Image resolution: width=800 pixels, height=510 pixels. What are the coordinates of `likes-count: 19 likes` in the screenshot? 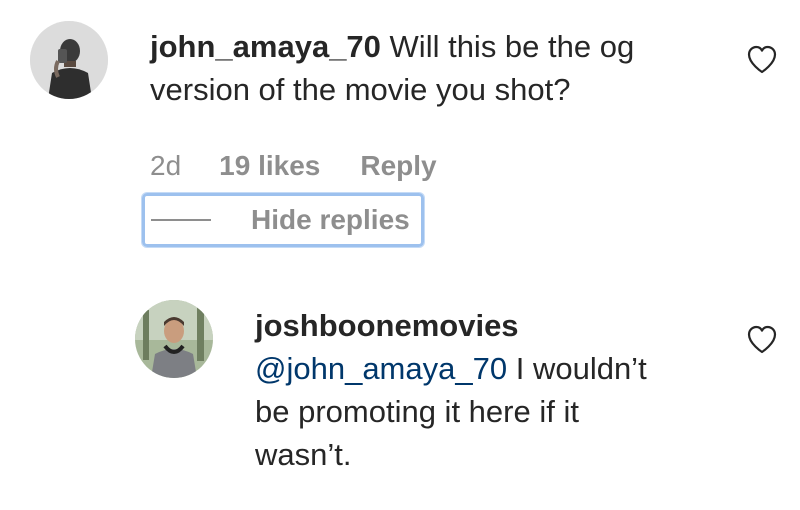 It's located at (269, 166).